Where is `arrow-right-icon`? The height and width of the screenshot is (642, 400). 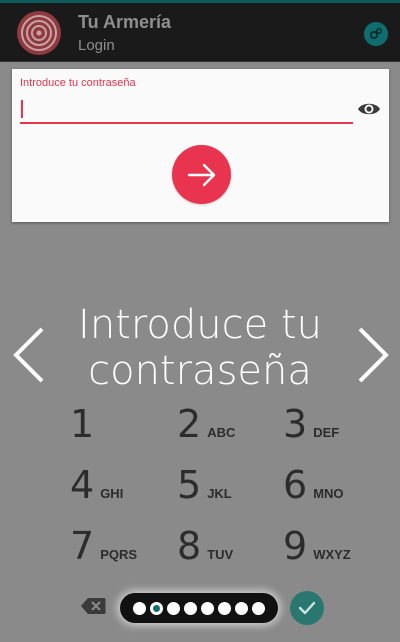
arrow-right-icon is located at coordinates (201, 174).